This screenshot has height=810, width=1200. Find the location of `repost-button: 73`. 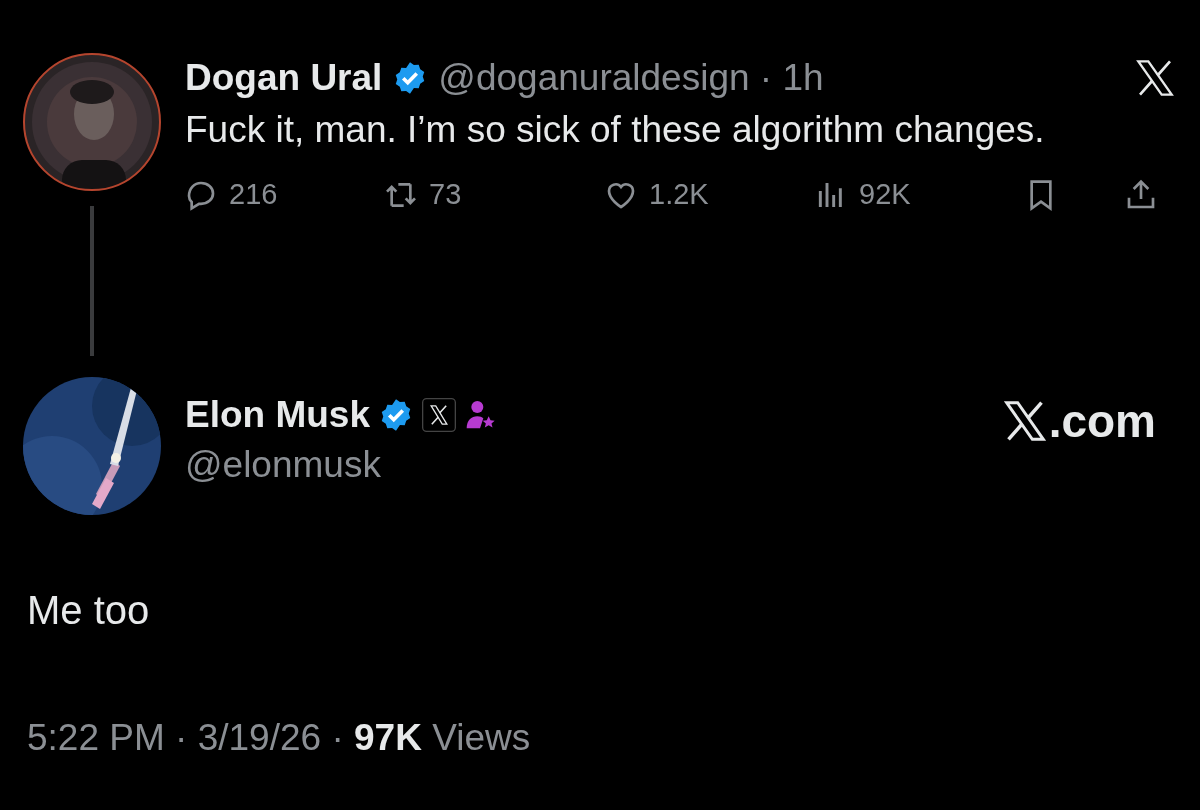

repost-button: 73 is located at coordinates (423, 194).